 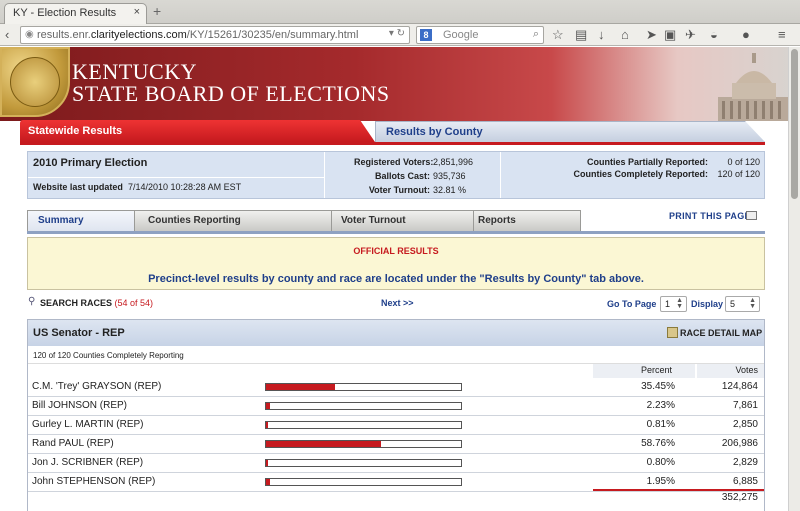 What do you see at coordinates (658, 443) in the screenshot?
I see `candidate-percent: 58.76%` at bounding box center [658, 443].